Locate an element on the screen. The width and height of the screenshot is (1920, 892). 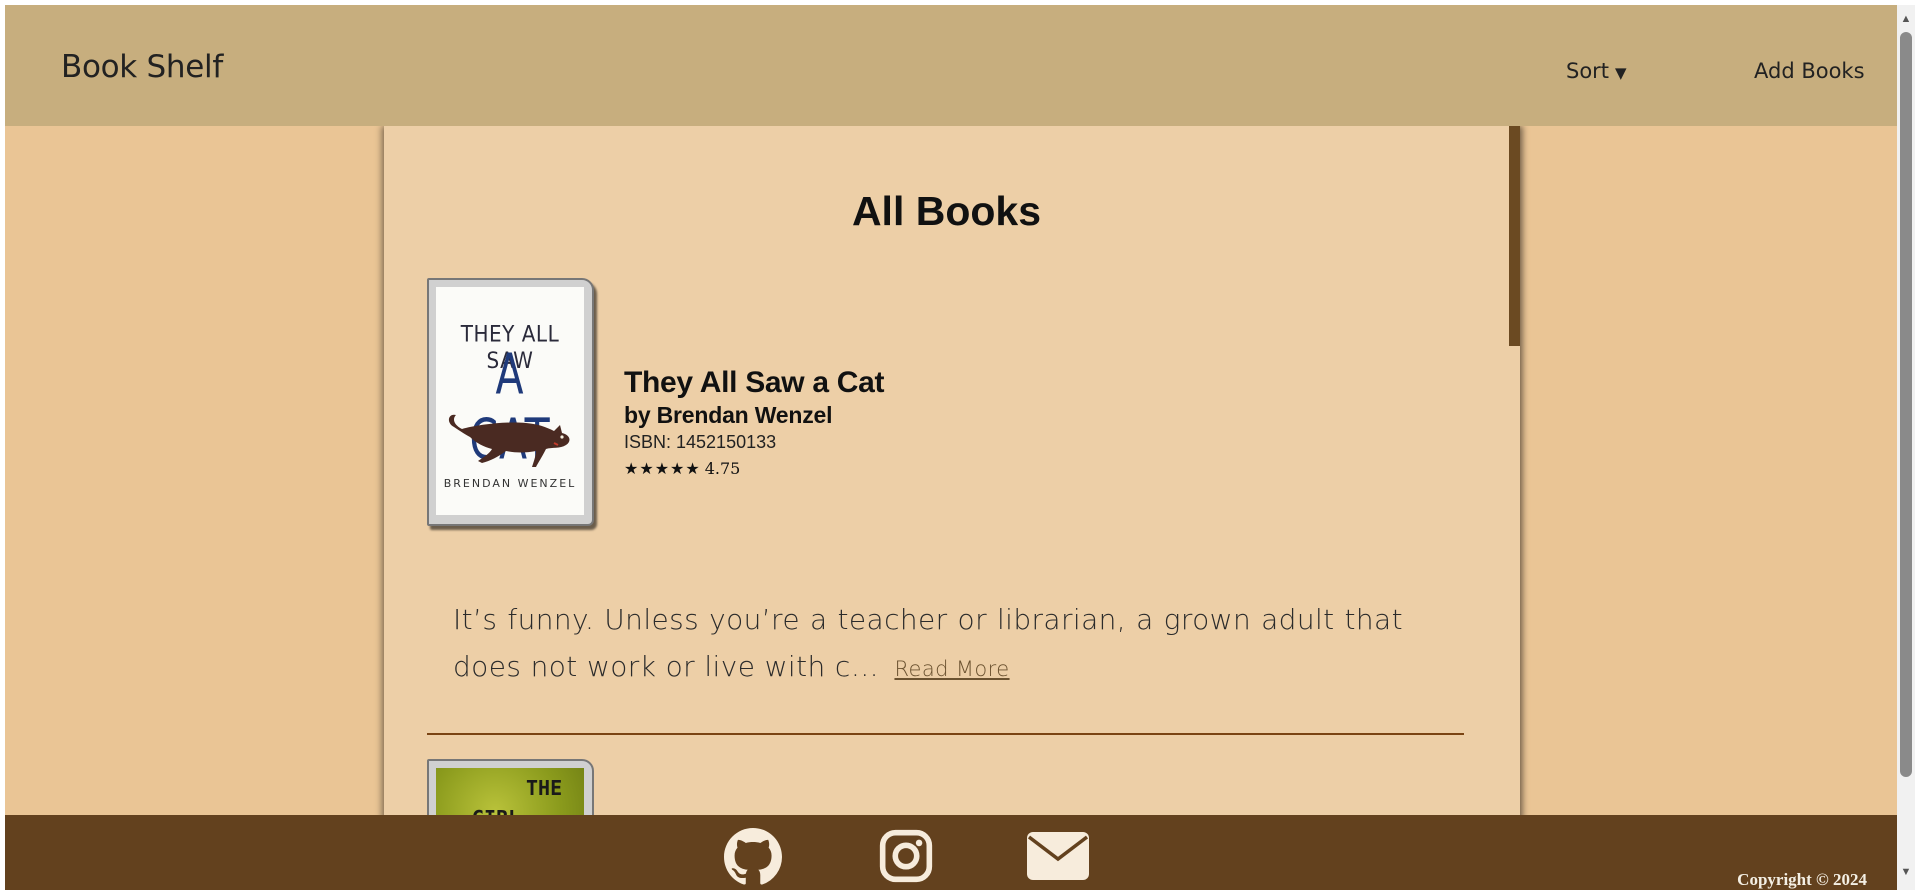
read-more-link: Read More is located at coordinates (951, 669).